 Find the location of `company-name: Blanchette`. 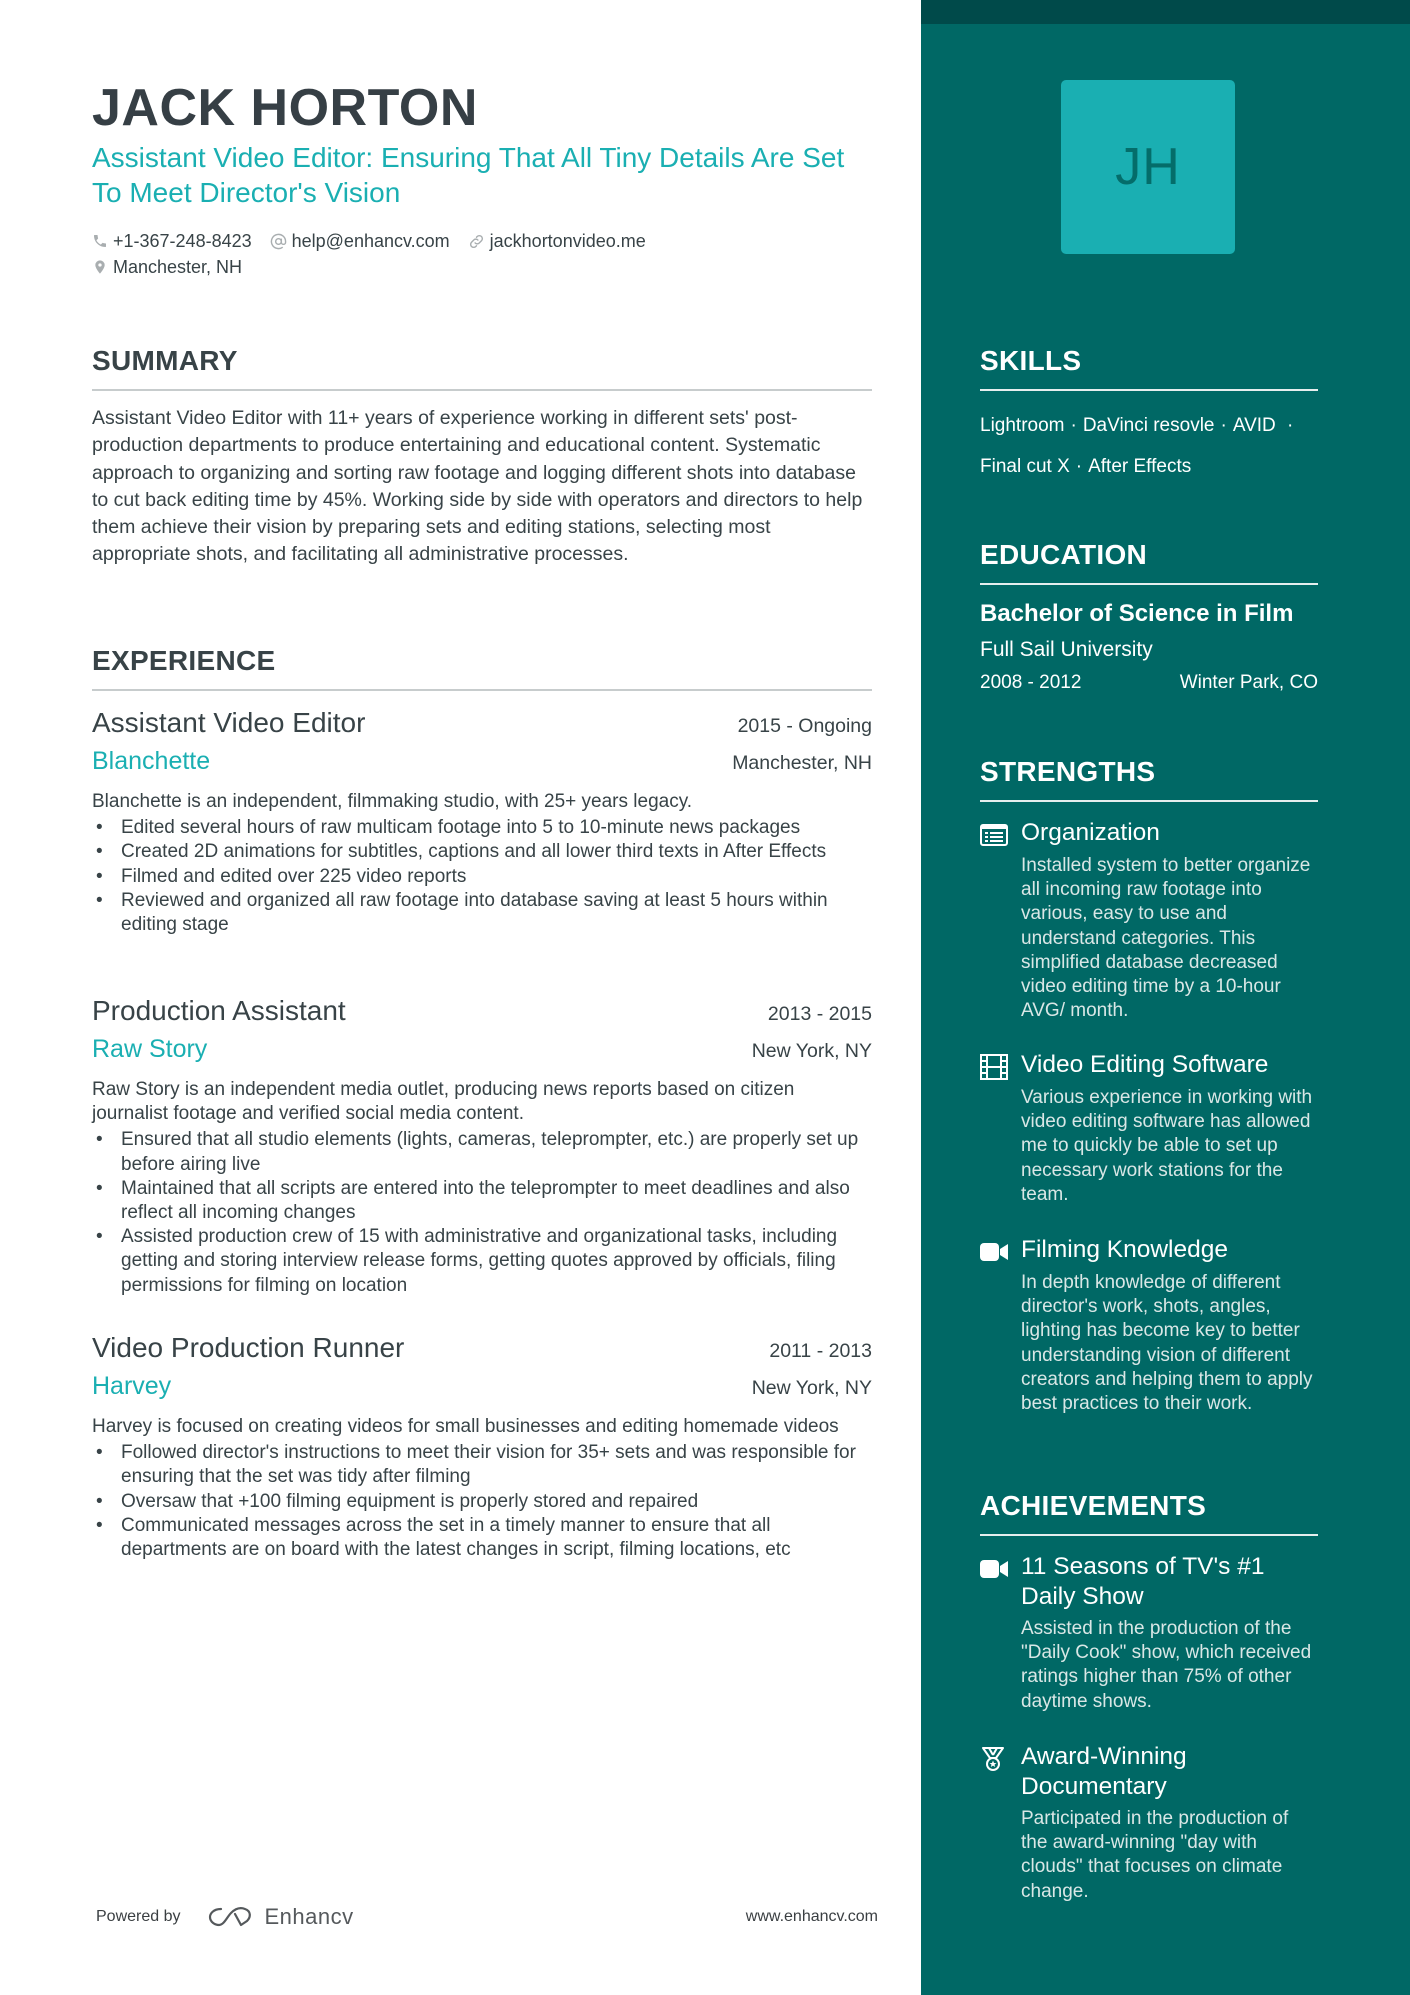

company-name: Blanchette is located at coordinates (151, 761).